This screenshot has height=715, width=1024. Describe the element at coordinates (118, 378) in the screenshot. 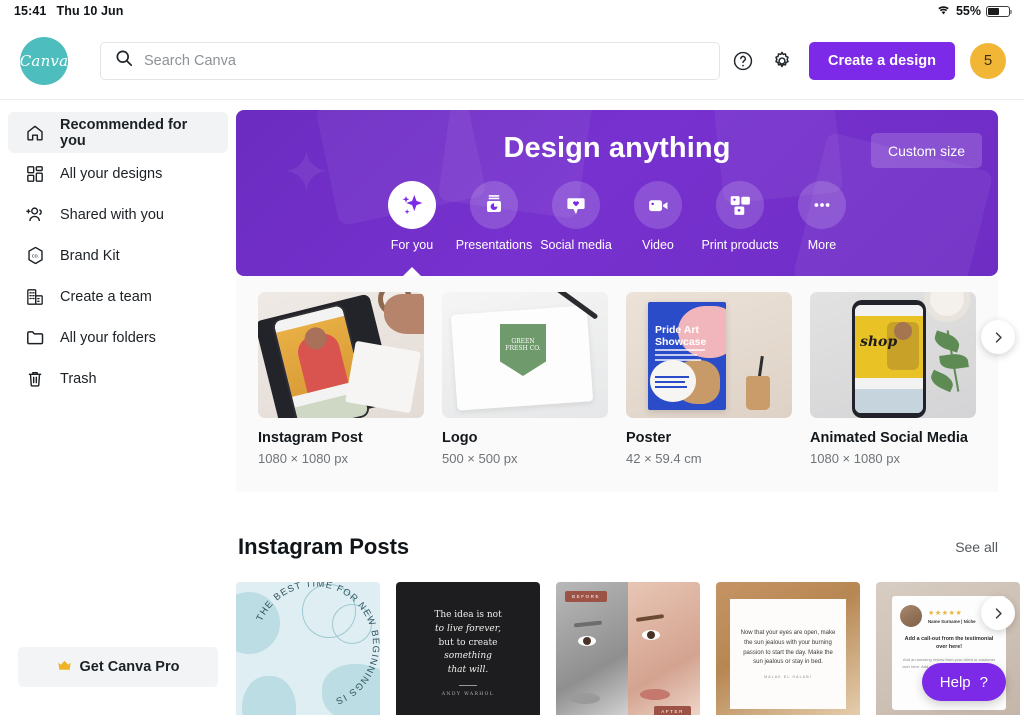

I see `sidebar-item-trash: Trash` at that location.